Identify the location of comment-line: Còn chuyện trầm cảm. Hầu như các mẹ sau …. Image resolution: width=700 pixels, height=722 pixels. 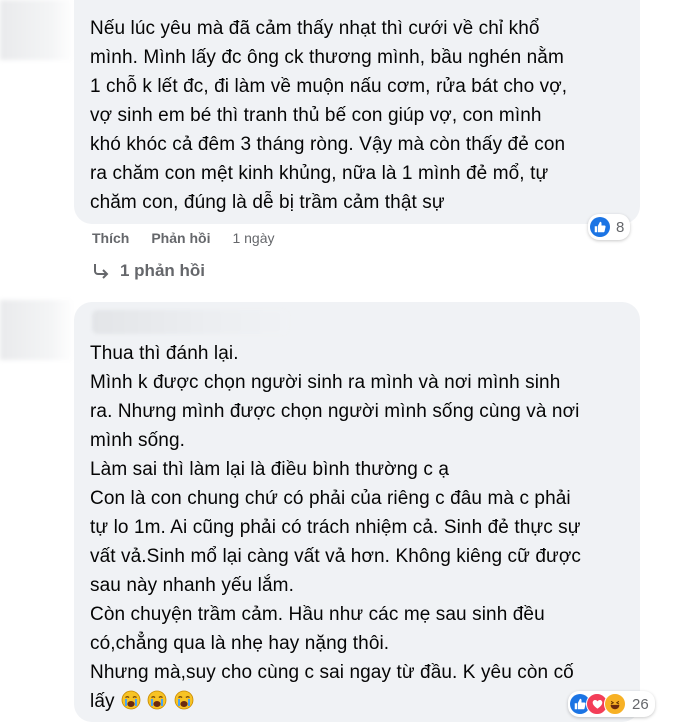
(317, 614).